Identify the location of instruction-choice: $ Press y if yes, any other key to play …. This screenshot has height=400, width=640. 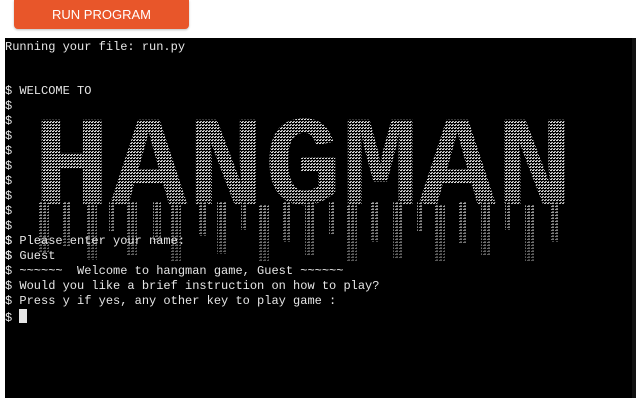
(171, 301).